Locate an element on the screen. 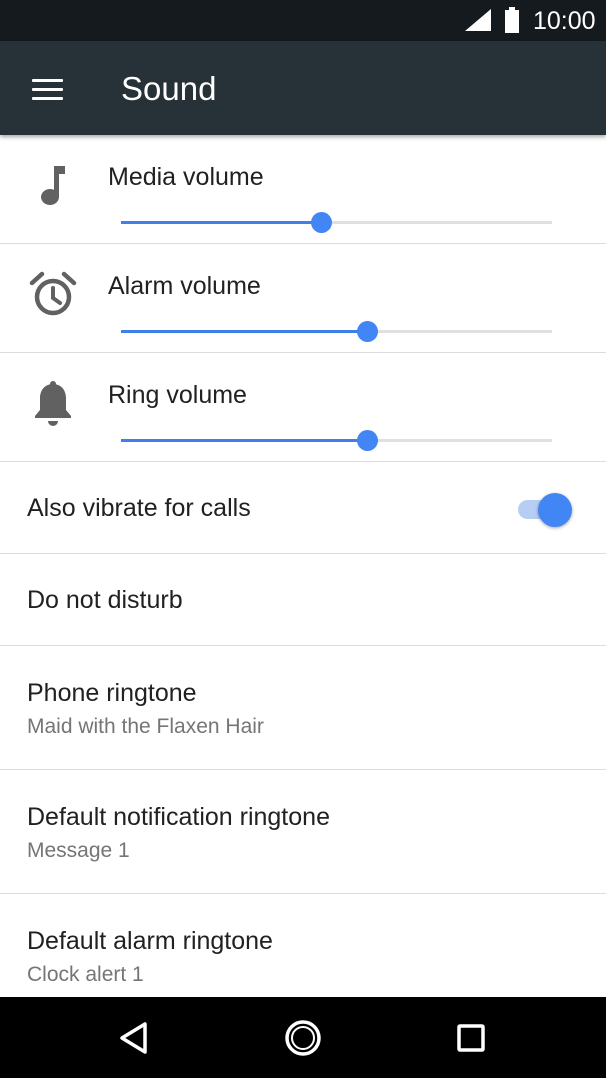  alarm-ringtone-value: Clock alert 1 is located at coordinates (85, 974).